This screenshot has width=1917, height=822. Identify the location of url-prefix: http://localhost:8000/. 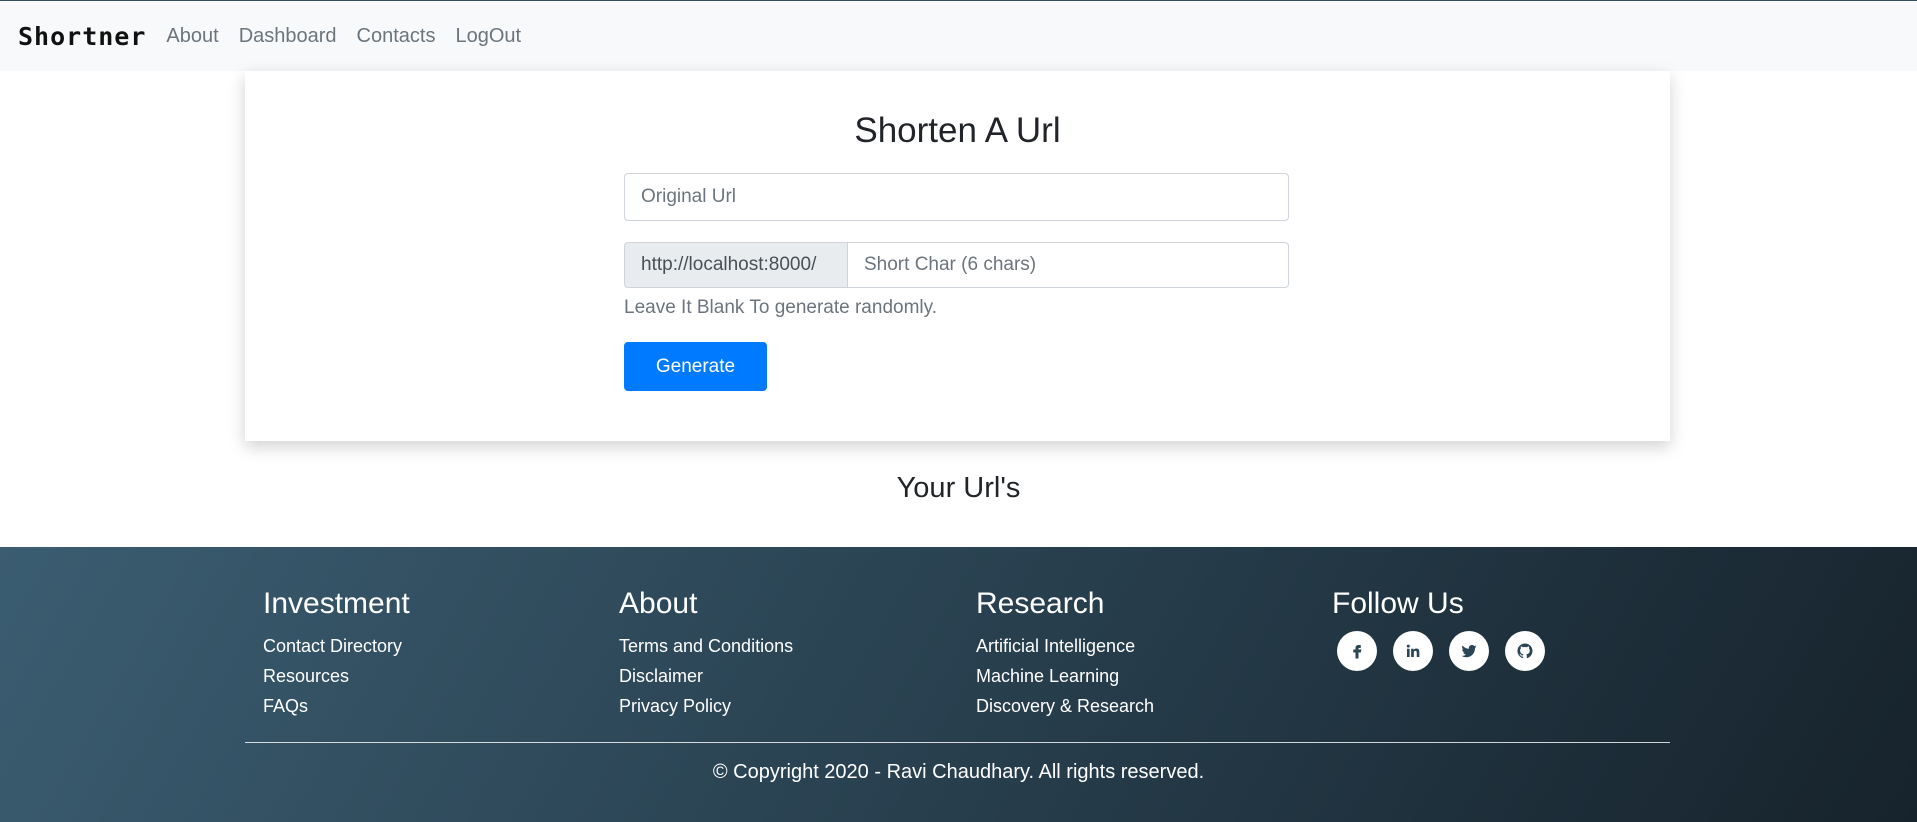
(736, 265).